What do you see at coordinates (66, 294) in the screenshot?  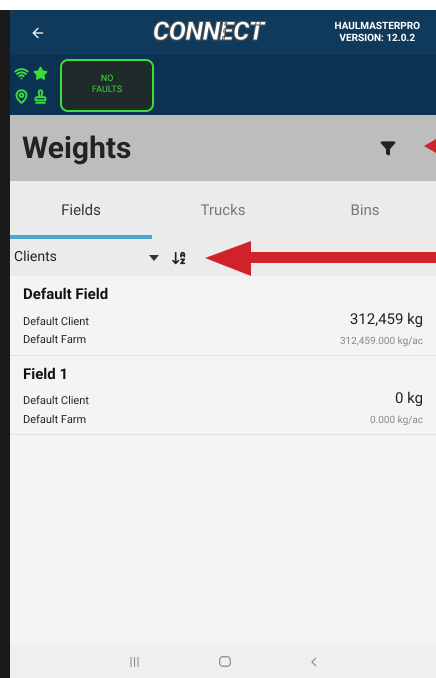 I see `field-name: Default Field` at bounding box center [66, 294].